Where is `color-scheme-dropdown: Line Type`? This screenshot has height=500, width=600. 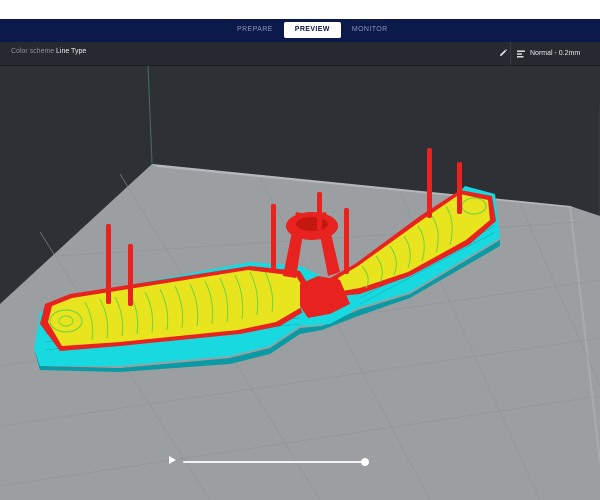 color-scheme-dropdown: Line Type is located at coordinates (71, 51).